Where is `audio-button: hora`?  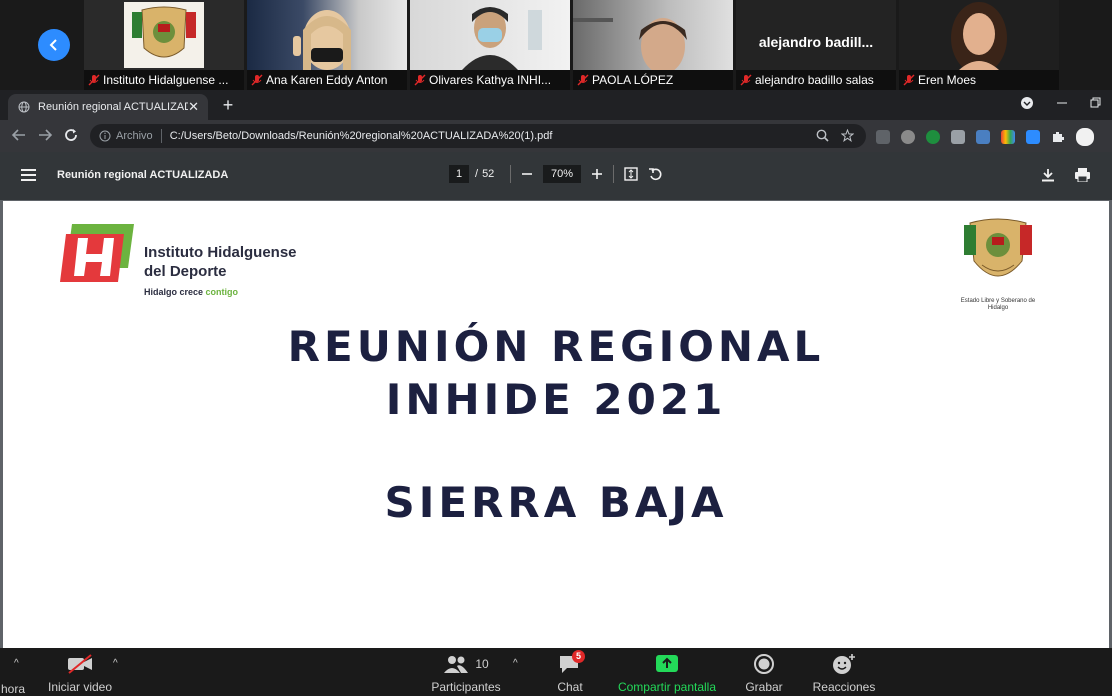
audio-button: hora is located at coordinates (13, 674).